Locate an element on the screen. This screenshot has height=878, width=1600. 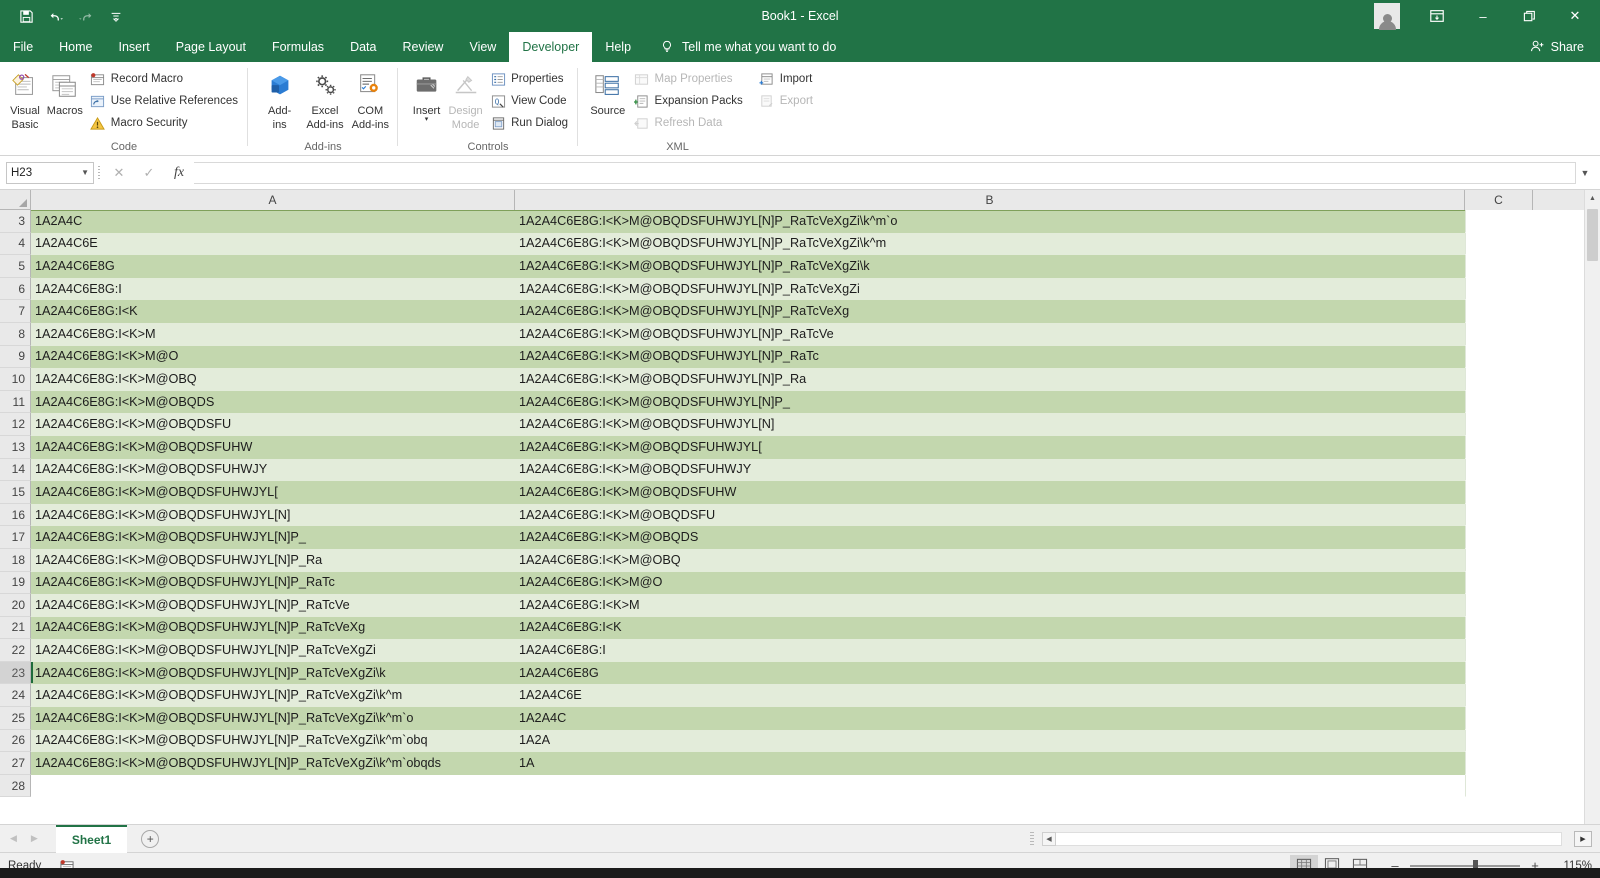
row-header: 6 is located at coordinates (15, 289).